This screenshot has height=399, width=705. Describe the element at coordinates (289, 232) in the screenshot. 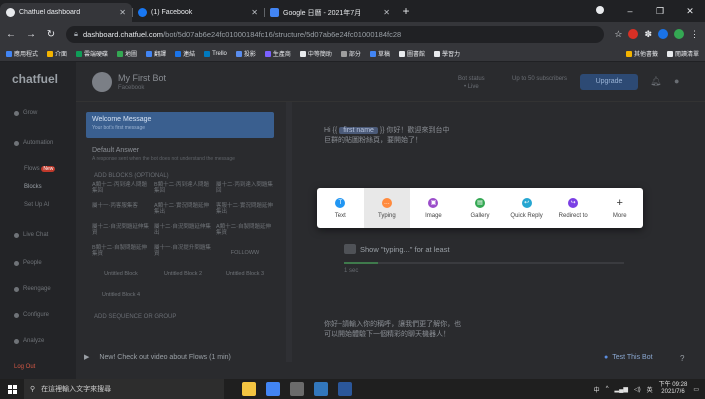

I see `blocks-scrollbar` at that location.